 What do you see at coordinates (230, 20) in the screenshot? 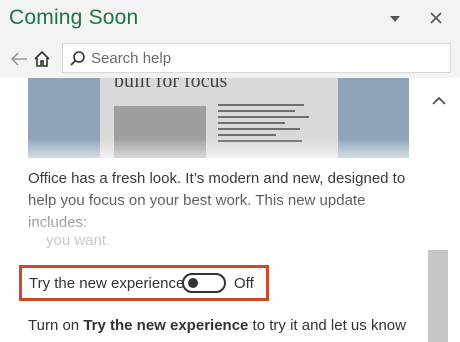
I see `title-bar: Coming Soon` at bounding box center [230, 20].